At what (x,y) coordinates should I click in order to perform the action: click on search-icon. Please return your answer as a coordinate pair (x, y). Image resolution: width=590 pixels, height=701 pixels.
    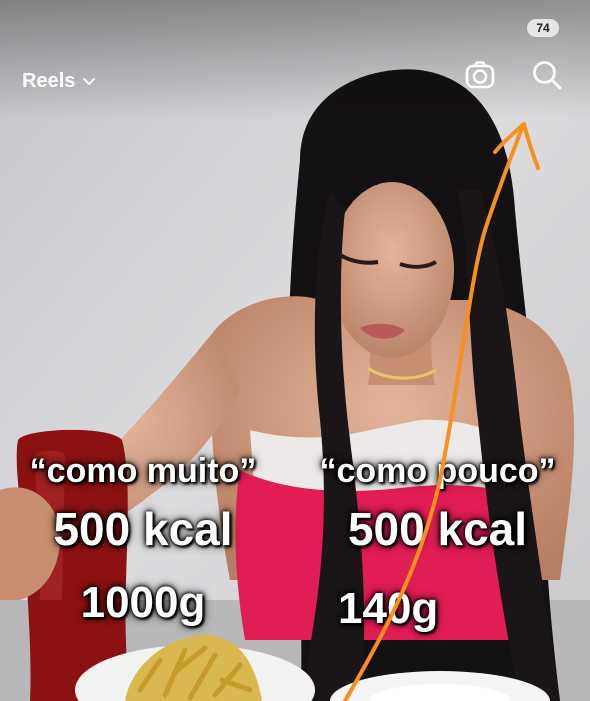
    Looking at the image, I should click on (547, 75).